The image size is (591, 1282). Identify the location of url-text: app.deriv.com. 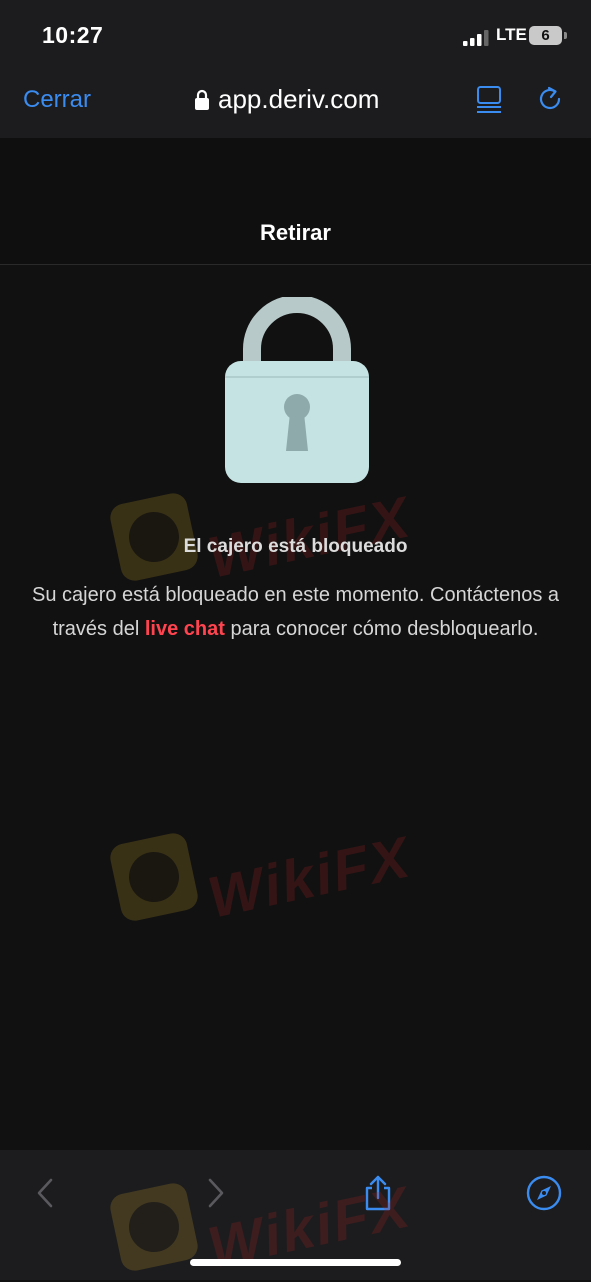
(299, 99).